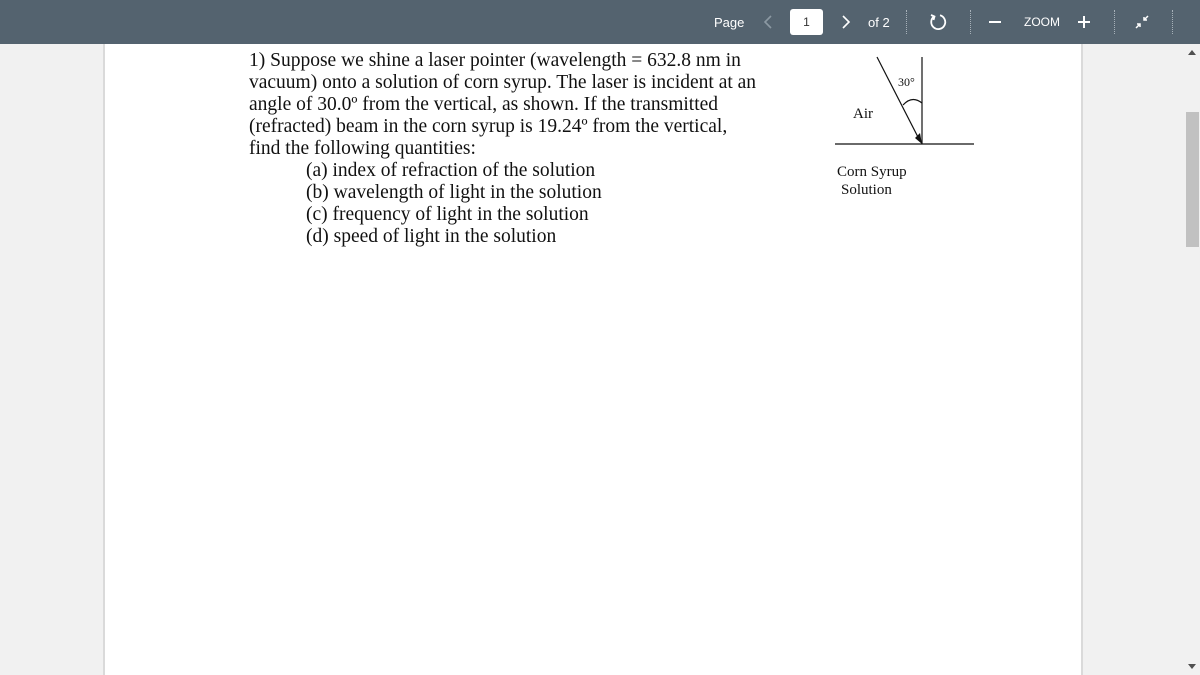 Image resolution: width=1200 pixels, height=675 pixels. I want to click on next-page-button, so click(846, 22).